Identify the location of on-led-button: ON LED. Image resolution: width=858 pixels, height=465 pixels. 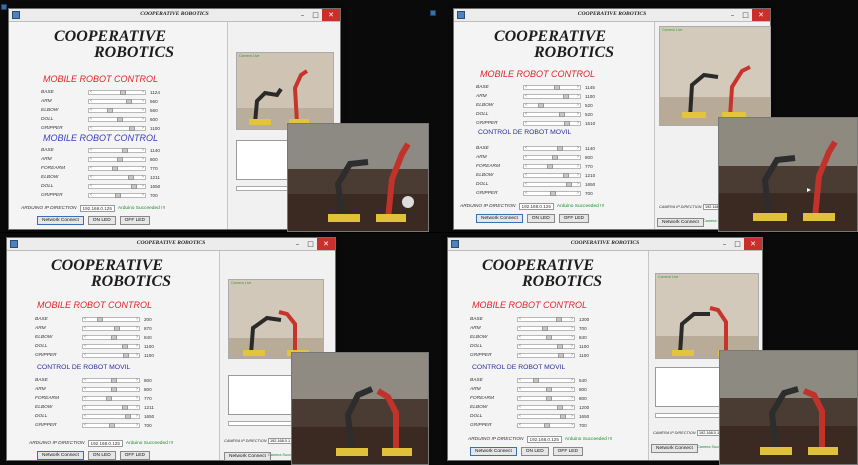
(540, 218).